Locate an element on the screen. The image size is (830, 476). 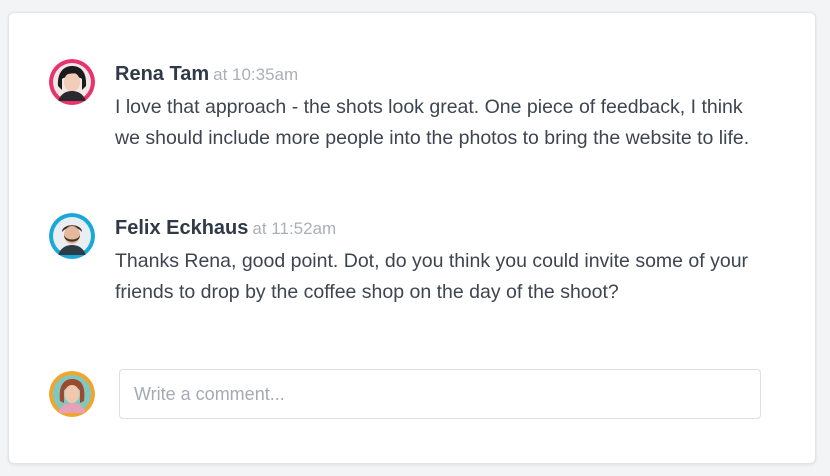
comment-input is located at coordinates (440, 394).